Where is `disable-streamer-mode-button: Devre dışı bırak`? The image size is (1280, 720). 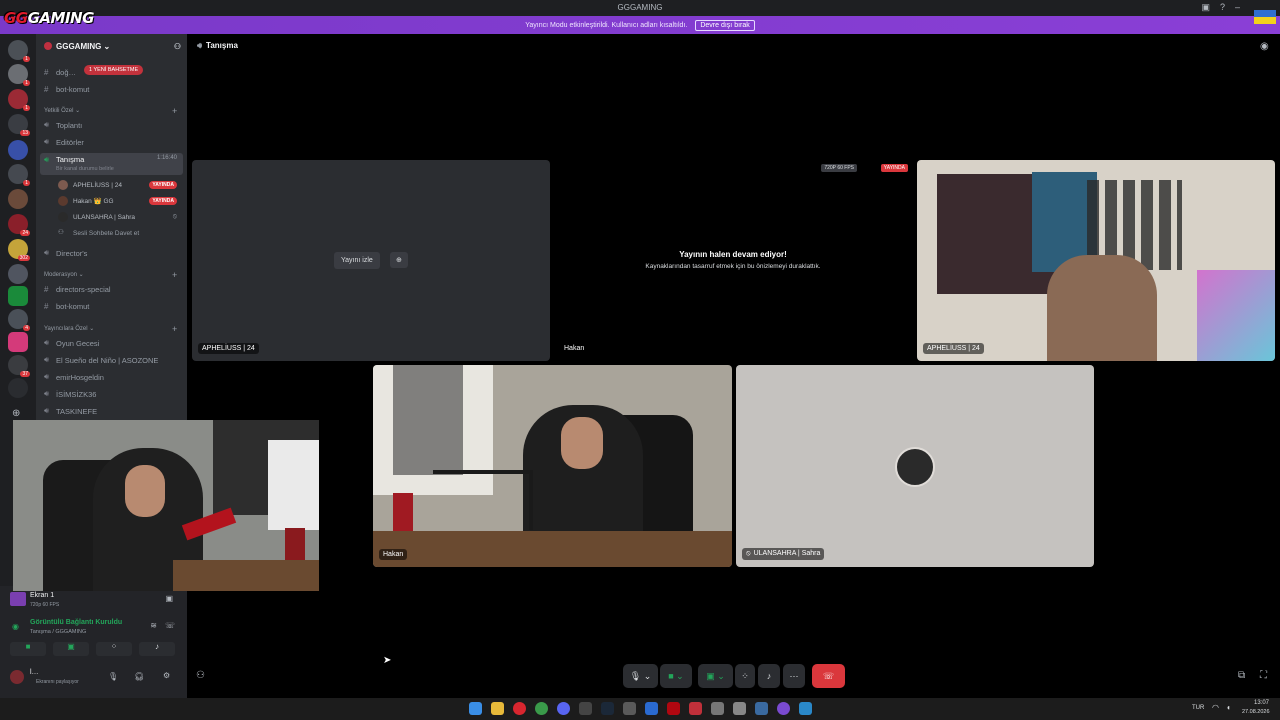 disable-streamer-mode-button: Devre dışı bırak is located at coordinates (725, 25).